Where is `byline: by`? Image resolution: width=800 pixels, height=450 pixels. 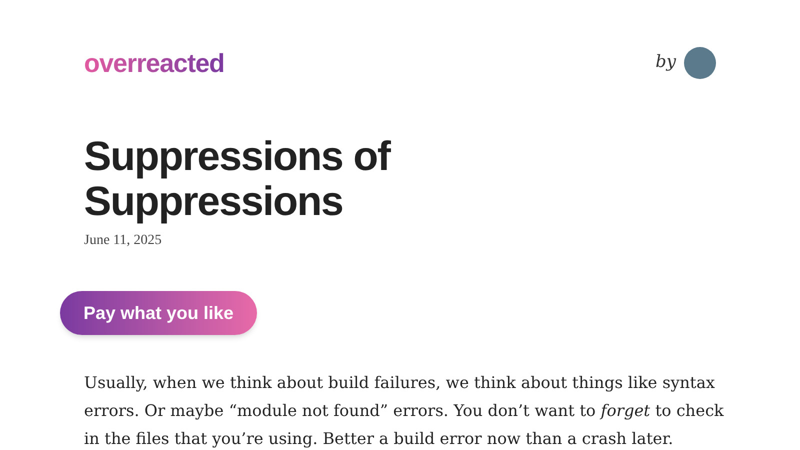 byline: by is located at coordinates (666, 62).